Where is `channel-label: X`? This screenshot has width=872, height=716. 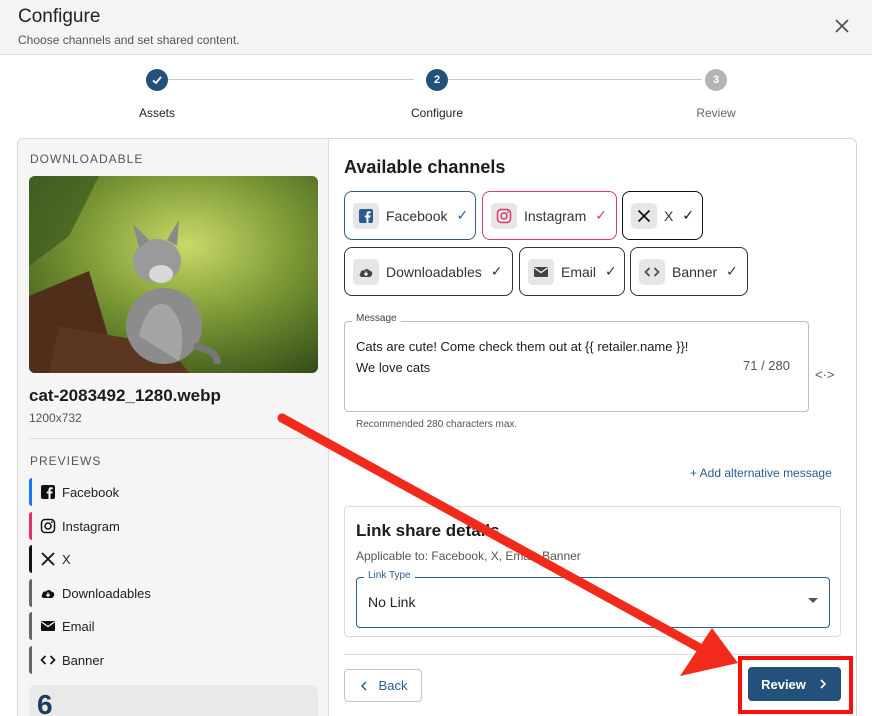
channel-label: X is located at coordinates (669, 215).